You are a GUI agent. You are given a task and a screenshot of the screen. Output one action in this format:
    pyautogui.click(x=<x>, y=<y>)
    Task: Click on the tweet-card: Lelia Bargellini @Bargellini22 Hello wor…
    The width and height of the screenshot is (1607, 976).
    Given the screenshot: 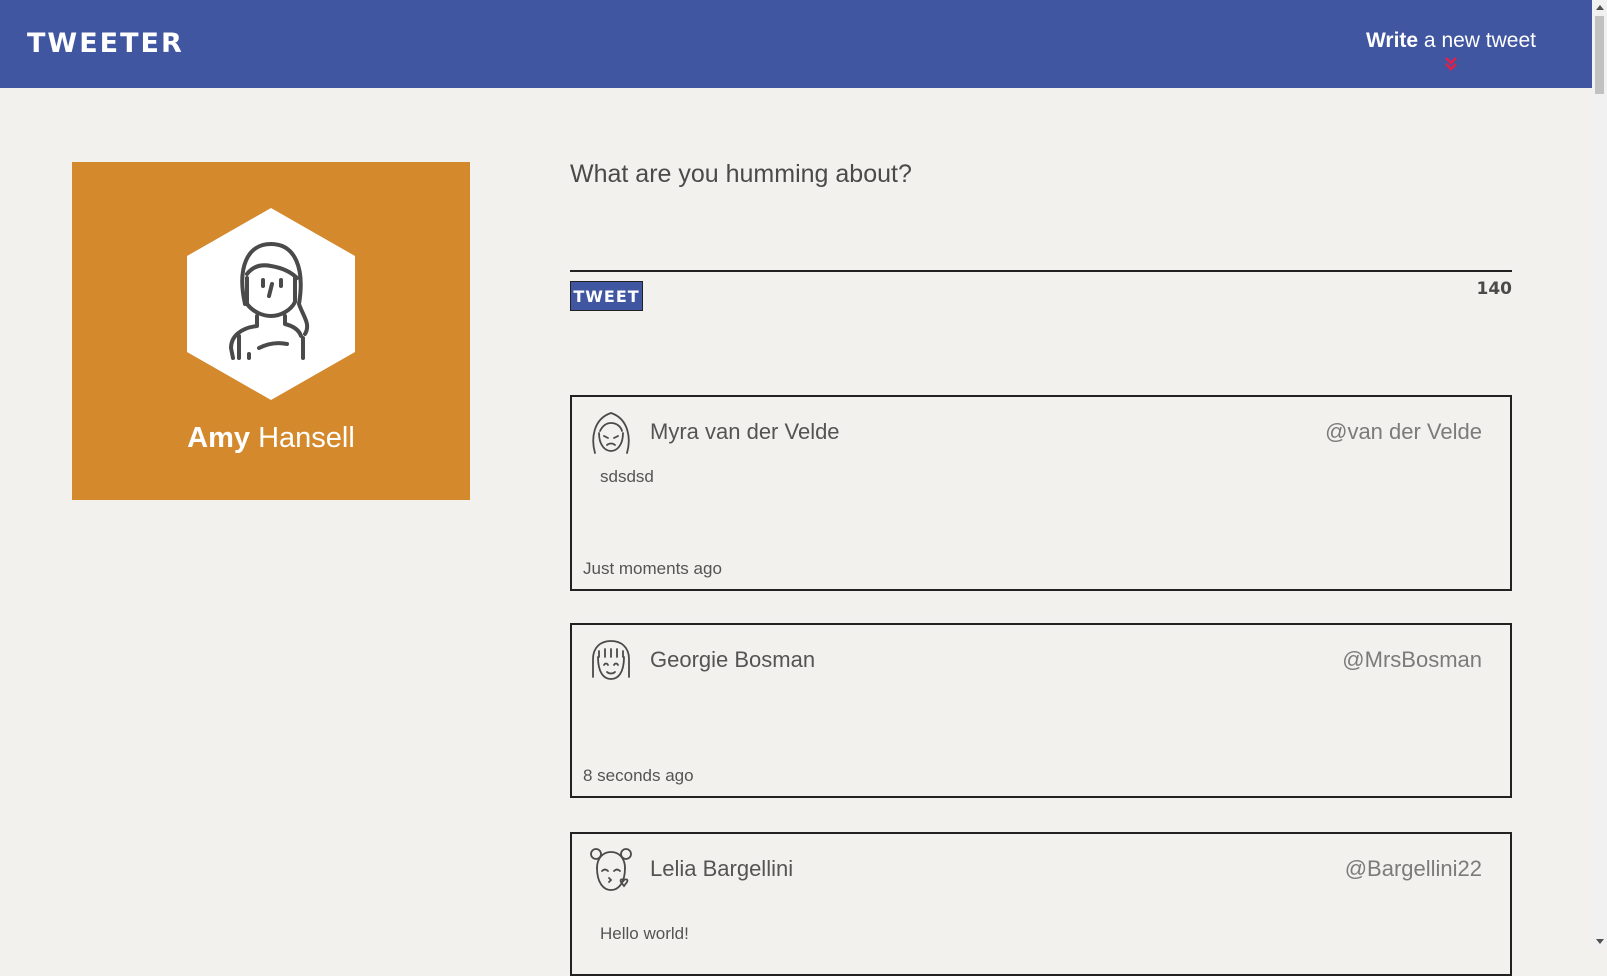 What is the action you would take?
    pyautogui.click(x=1041, y=904)
    